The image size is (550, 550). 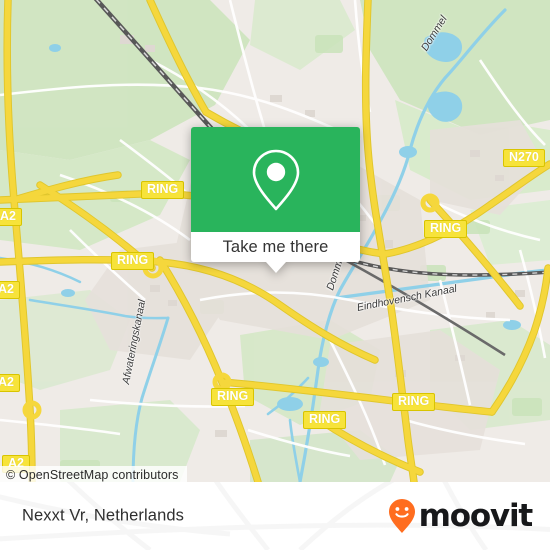 I want to click on callout-icon-panel, so click(x=275, y=179).